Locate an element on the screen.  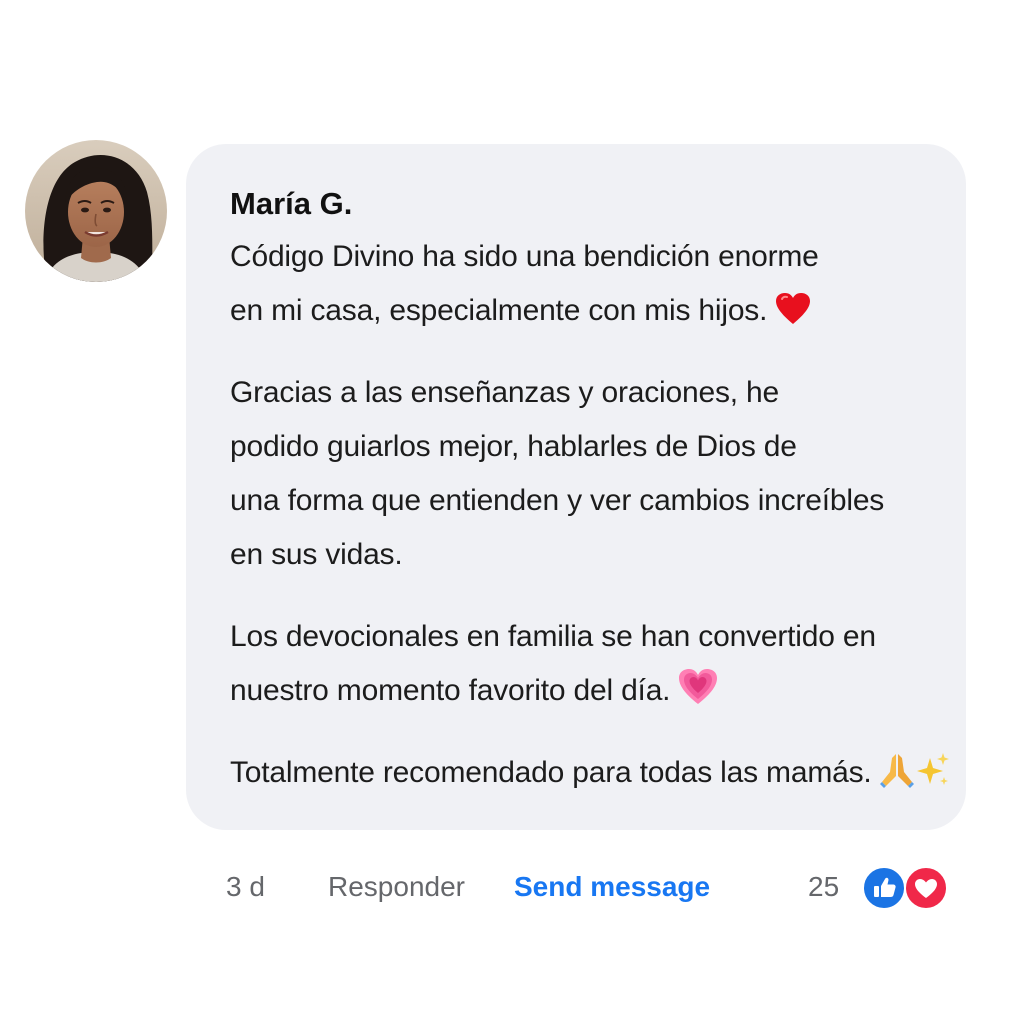
comment-line: Gracias a las enseñanzas y oraciones, he is located at coordinates (504, 392).